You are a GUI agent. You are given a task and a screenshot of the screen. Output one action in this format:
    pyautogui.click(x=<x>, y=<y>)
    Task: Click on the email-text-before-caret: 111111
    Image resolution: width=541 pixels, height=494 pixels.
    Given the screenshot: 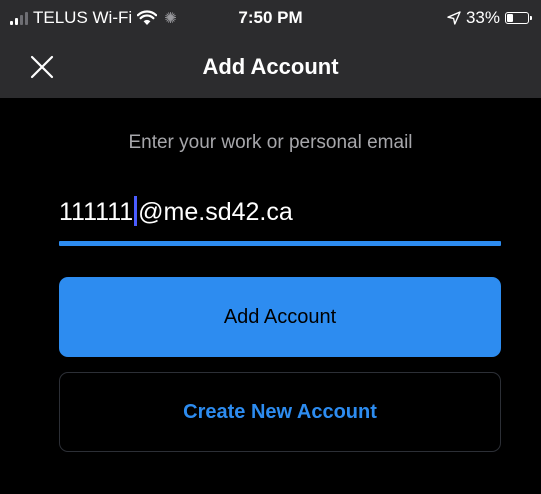 What is the action you would take?
    pyautogui.click(x=96, y=212)
    